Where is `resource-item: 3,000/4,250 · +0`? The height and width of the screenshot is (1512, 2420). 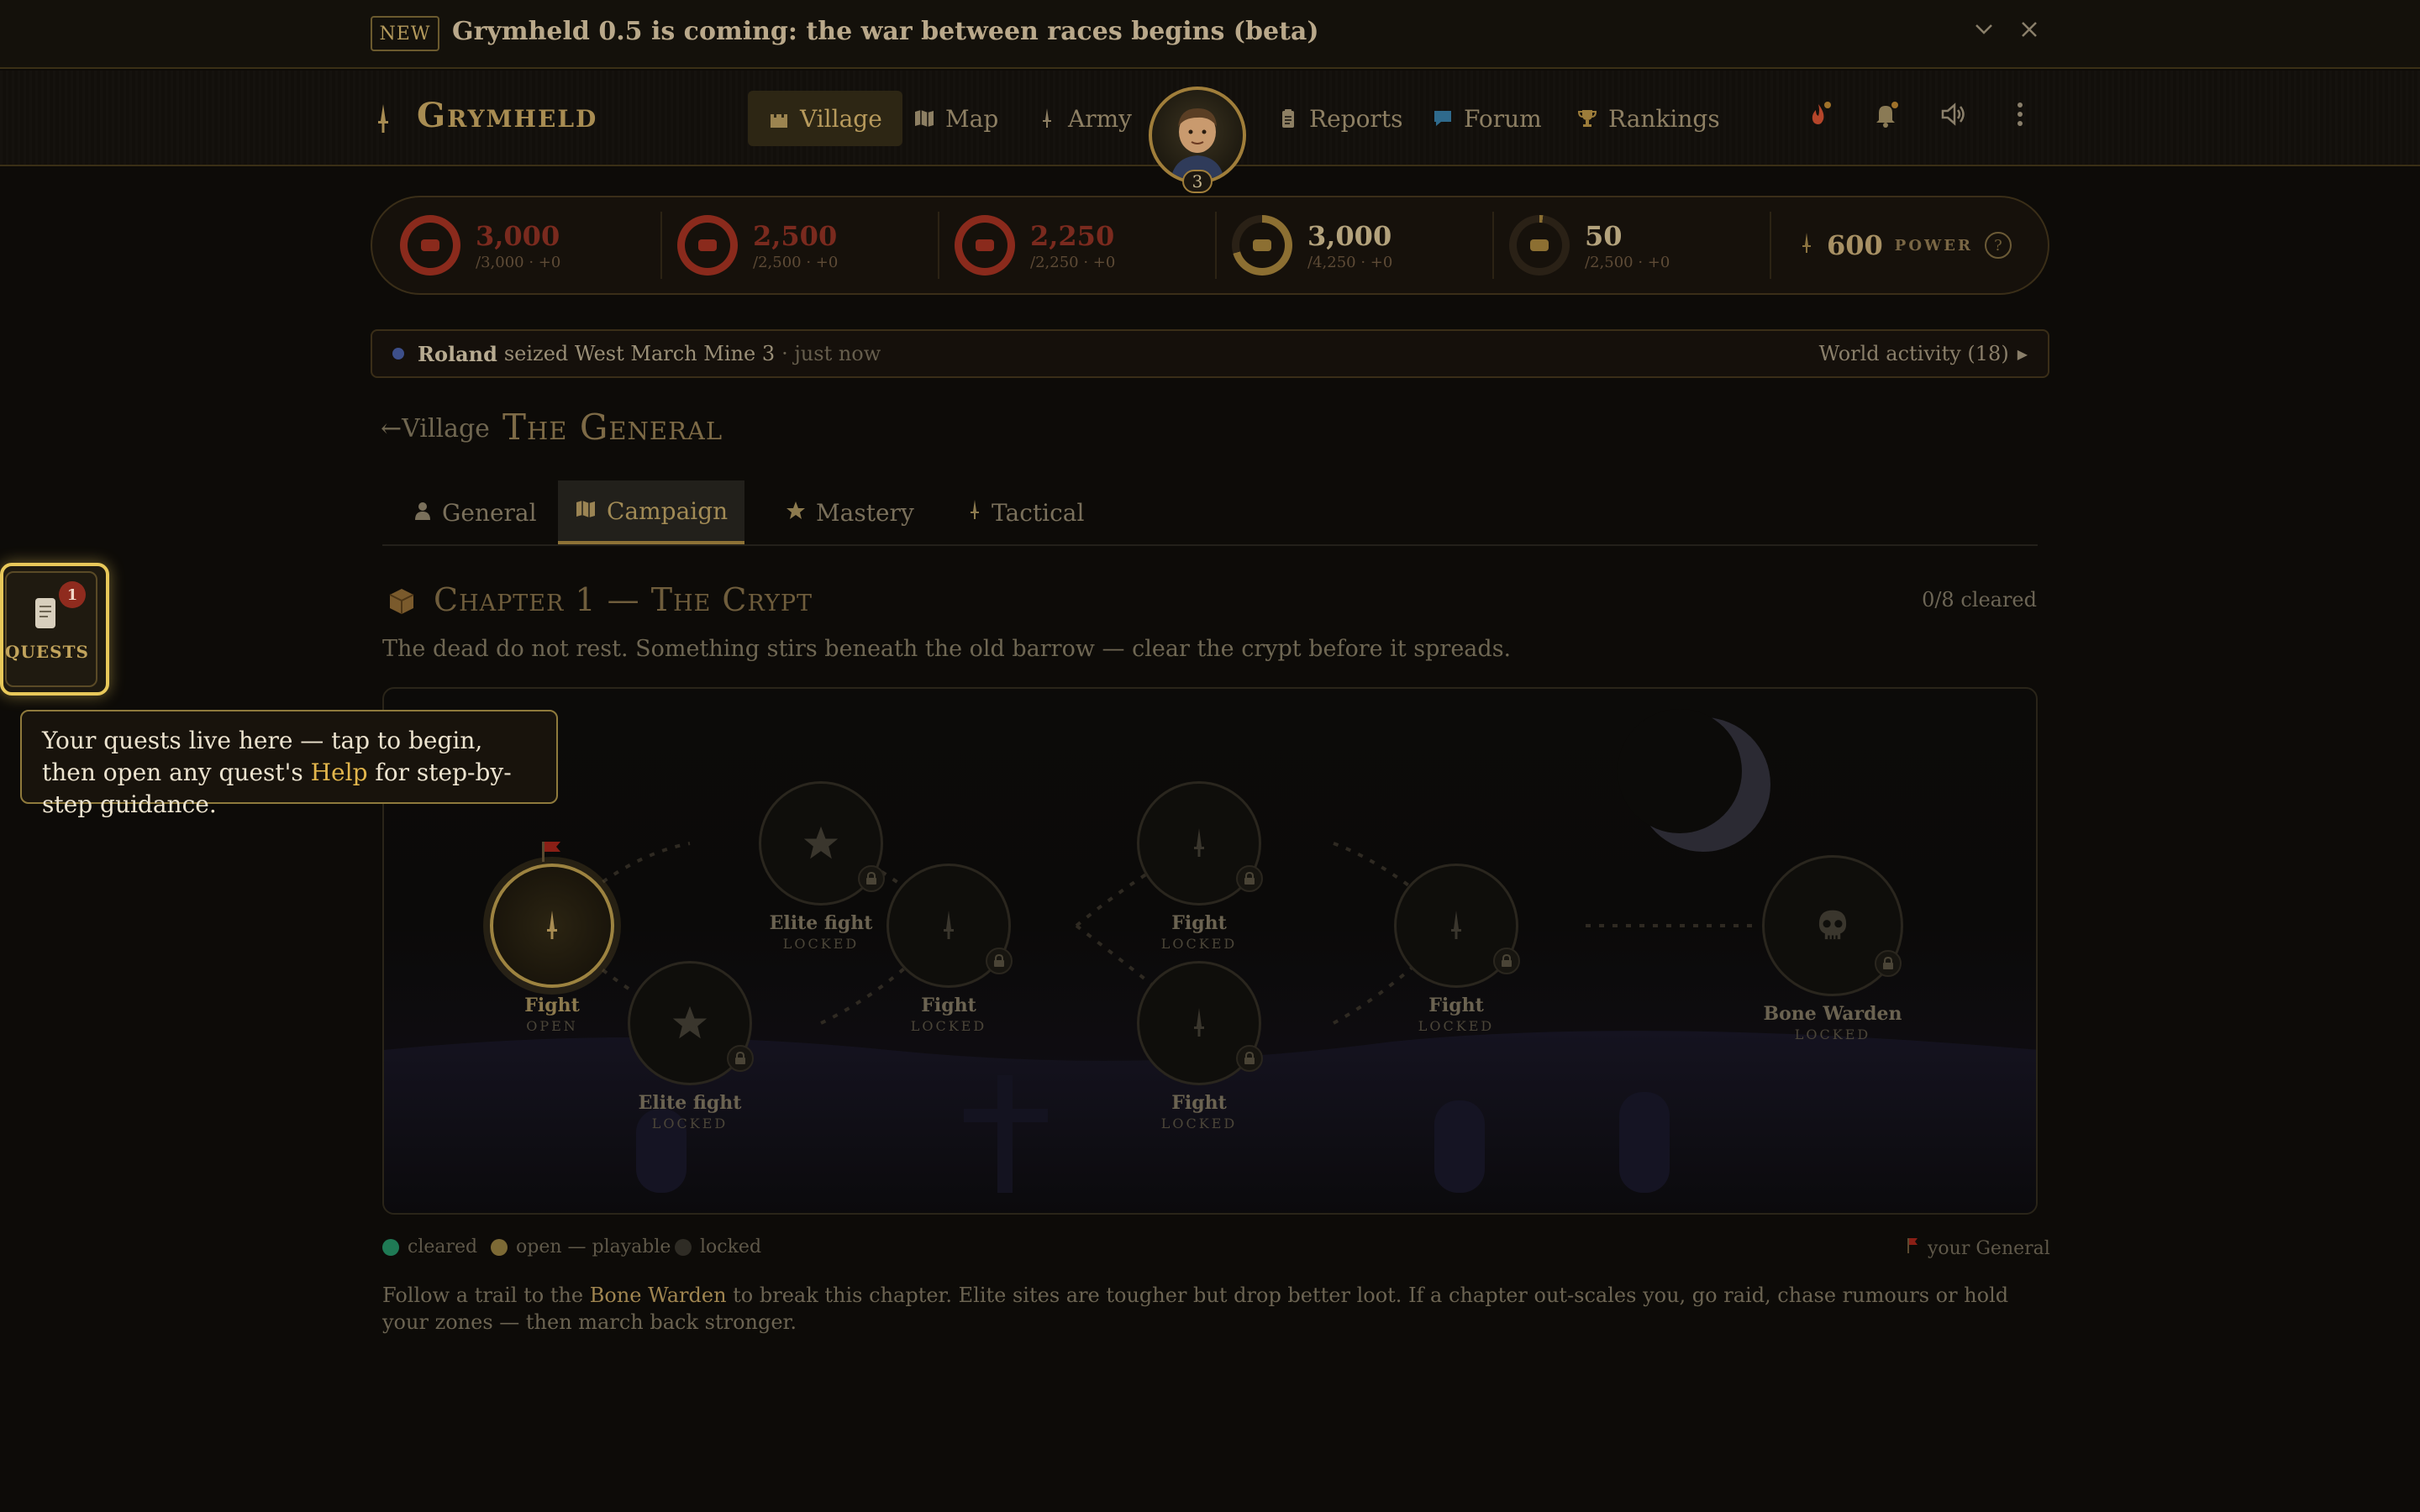 resource-item: 3,000/4,250 · +0 is located at coordinates (1312, 245).